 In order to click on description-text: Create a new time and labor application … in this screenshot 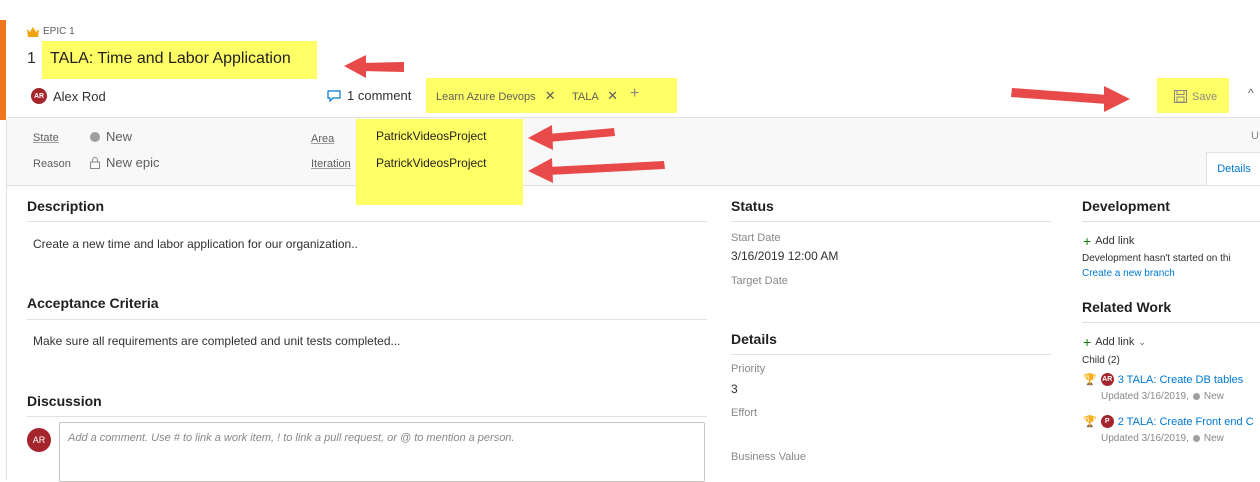, I will do `click(195, 244)`.